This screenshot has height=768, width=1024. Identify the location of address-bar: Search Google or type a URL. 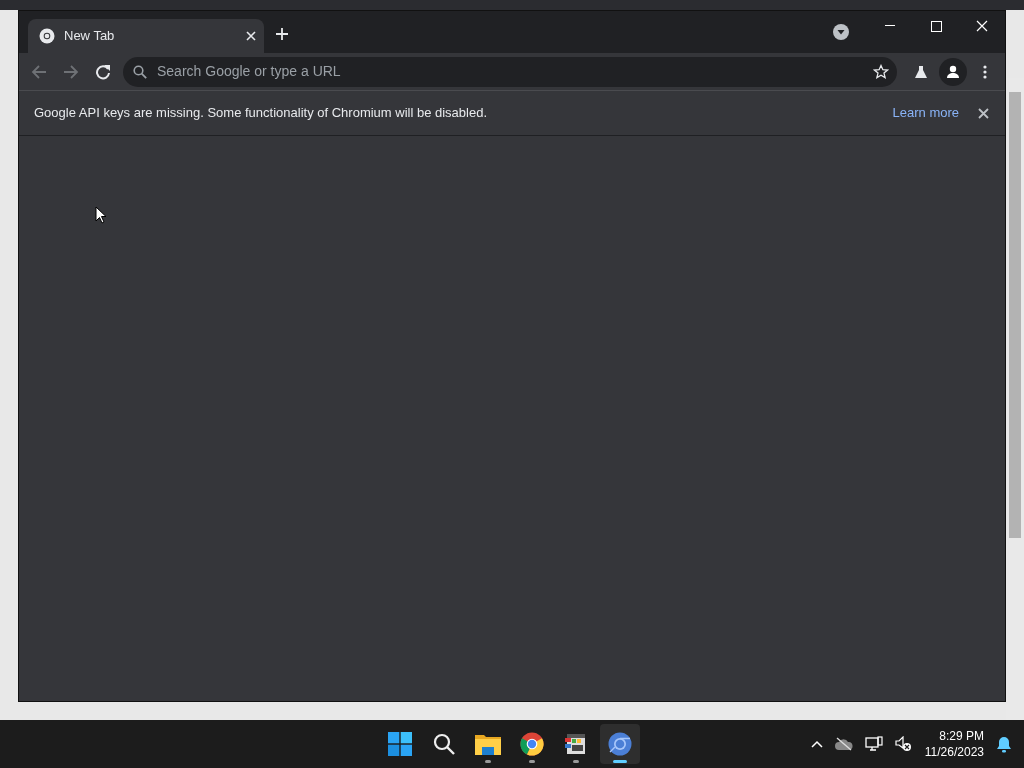
(510, 71).